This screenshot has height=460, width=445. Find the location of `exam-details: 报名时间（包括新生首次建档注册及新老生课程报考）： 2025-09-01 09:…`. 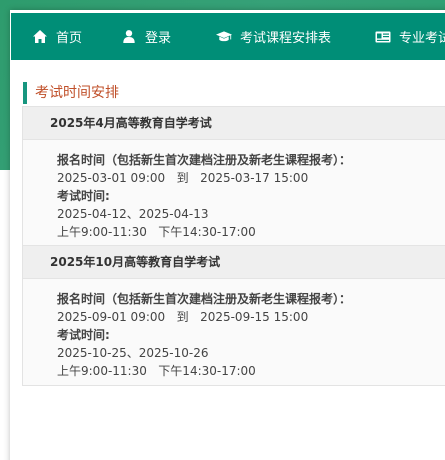

exam-details: 报名时间（包括新生首次建档注册及新老生课程报考）： 2025-09-01 09:… is located at coordinates (204, 335).